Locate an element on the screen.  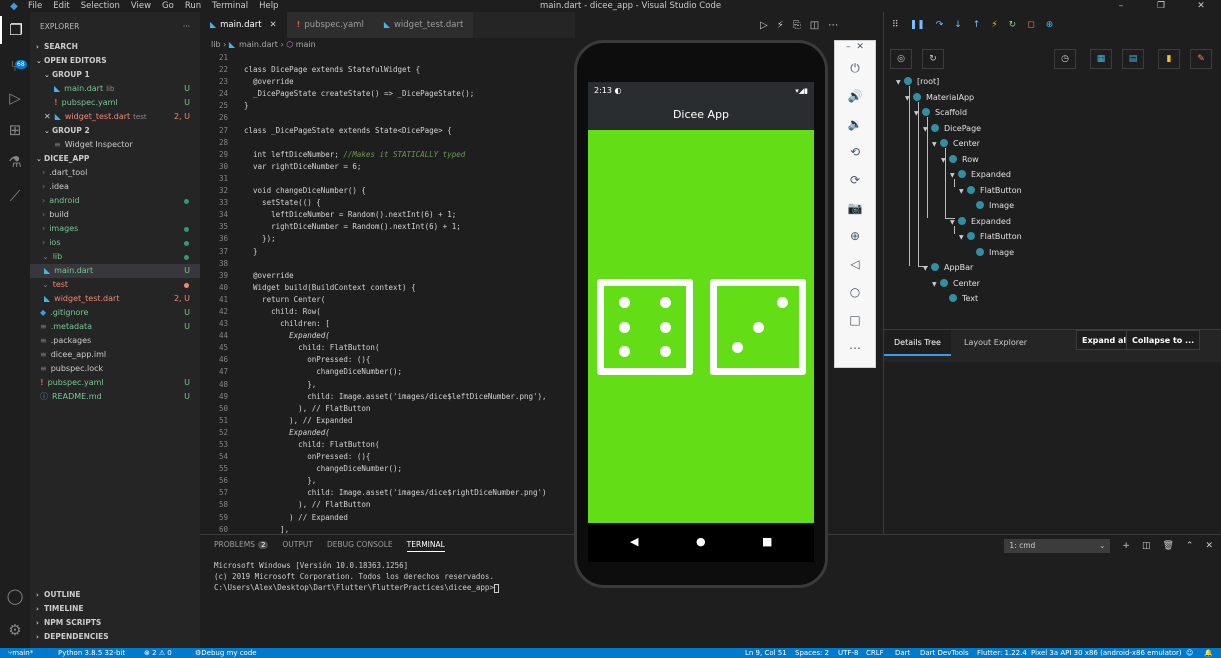
home-icon: ● is located at coordinates (701, 541).